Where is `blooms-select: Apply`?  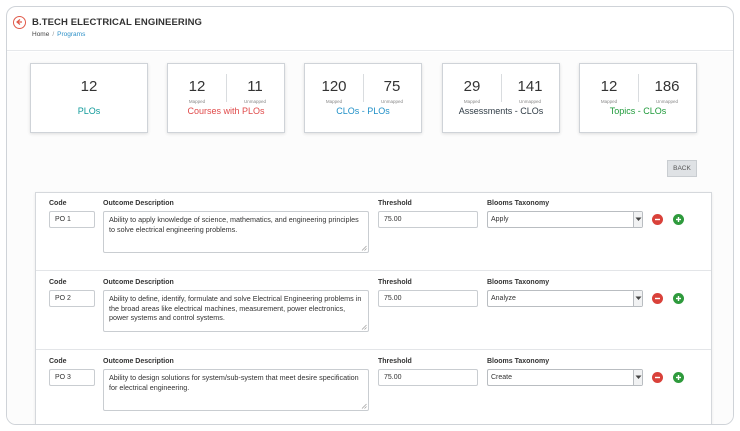
blooms-select: Apply is located at coordinates (565, 219).